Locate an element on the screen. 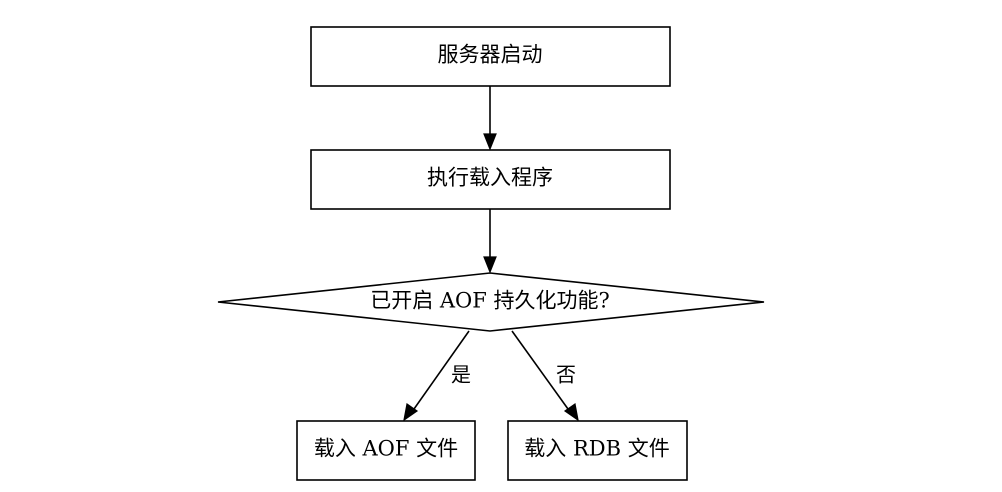  edge-no: 否 is located at coordinates (545, 376).